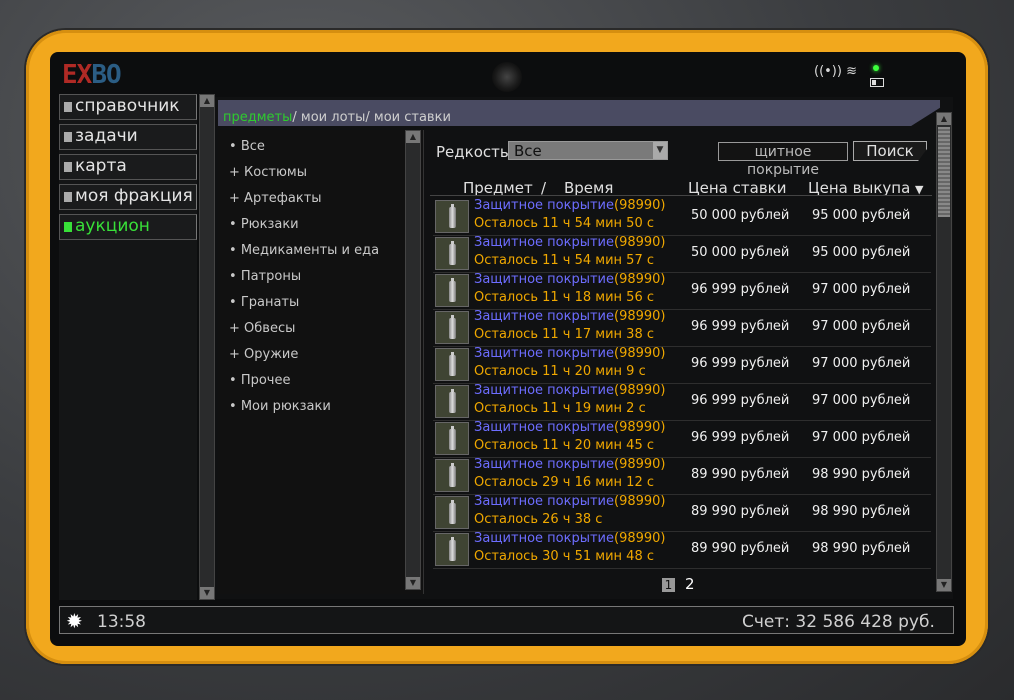 The height and width of the screenshot is (700, 1014). I want to click on time-remaining: Осталось 11 ч 18 мин 56 с, so click(564, 297).